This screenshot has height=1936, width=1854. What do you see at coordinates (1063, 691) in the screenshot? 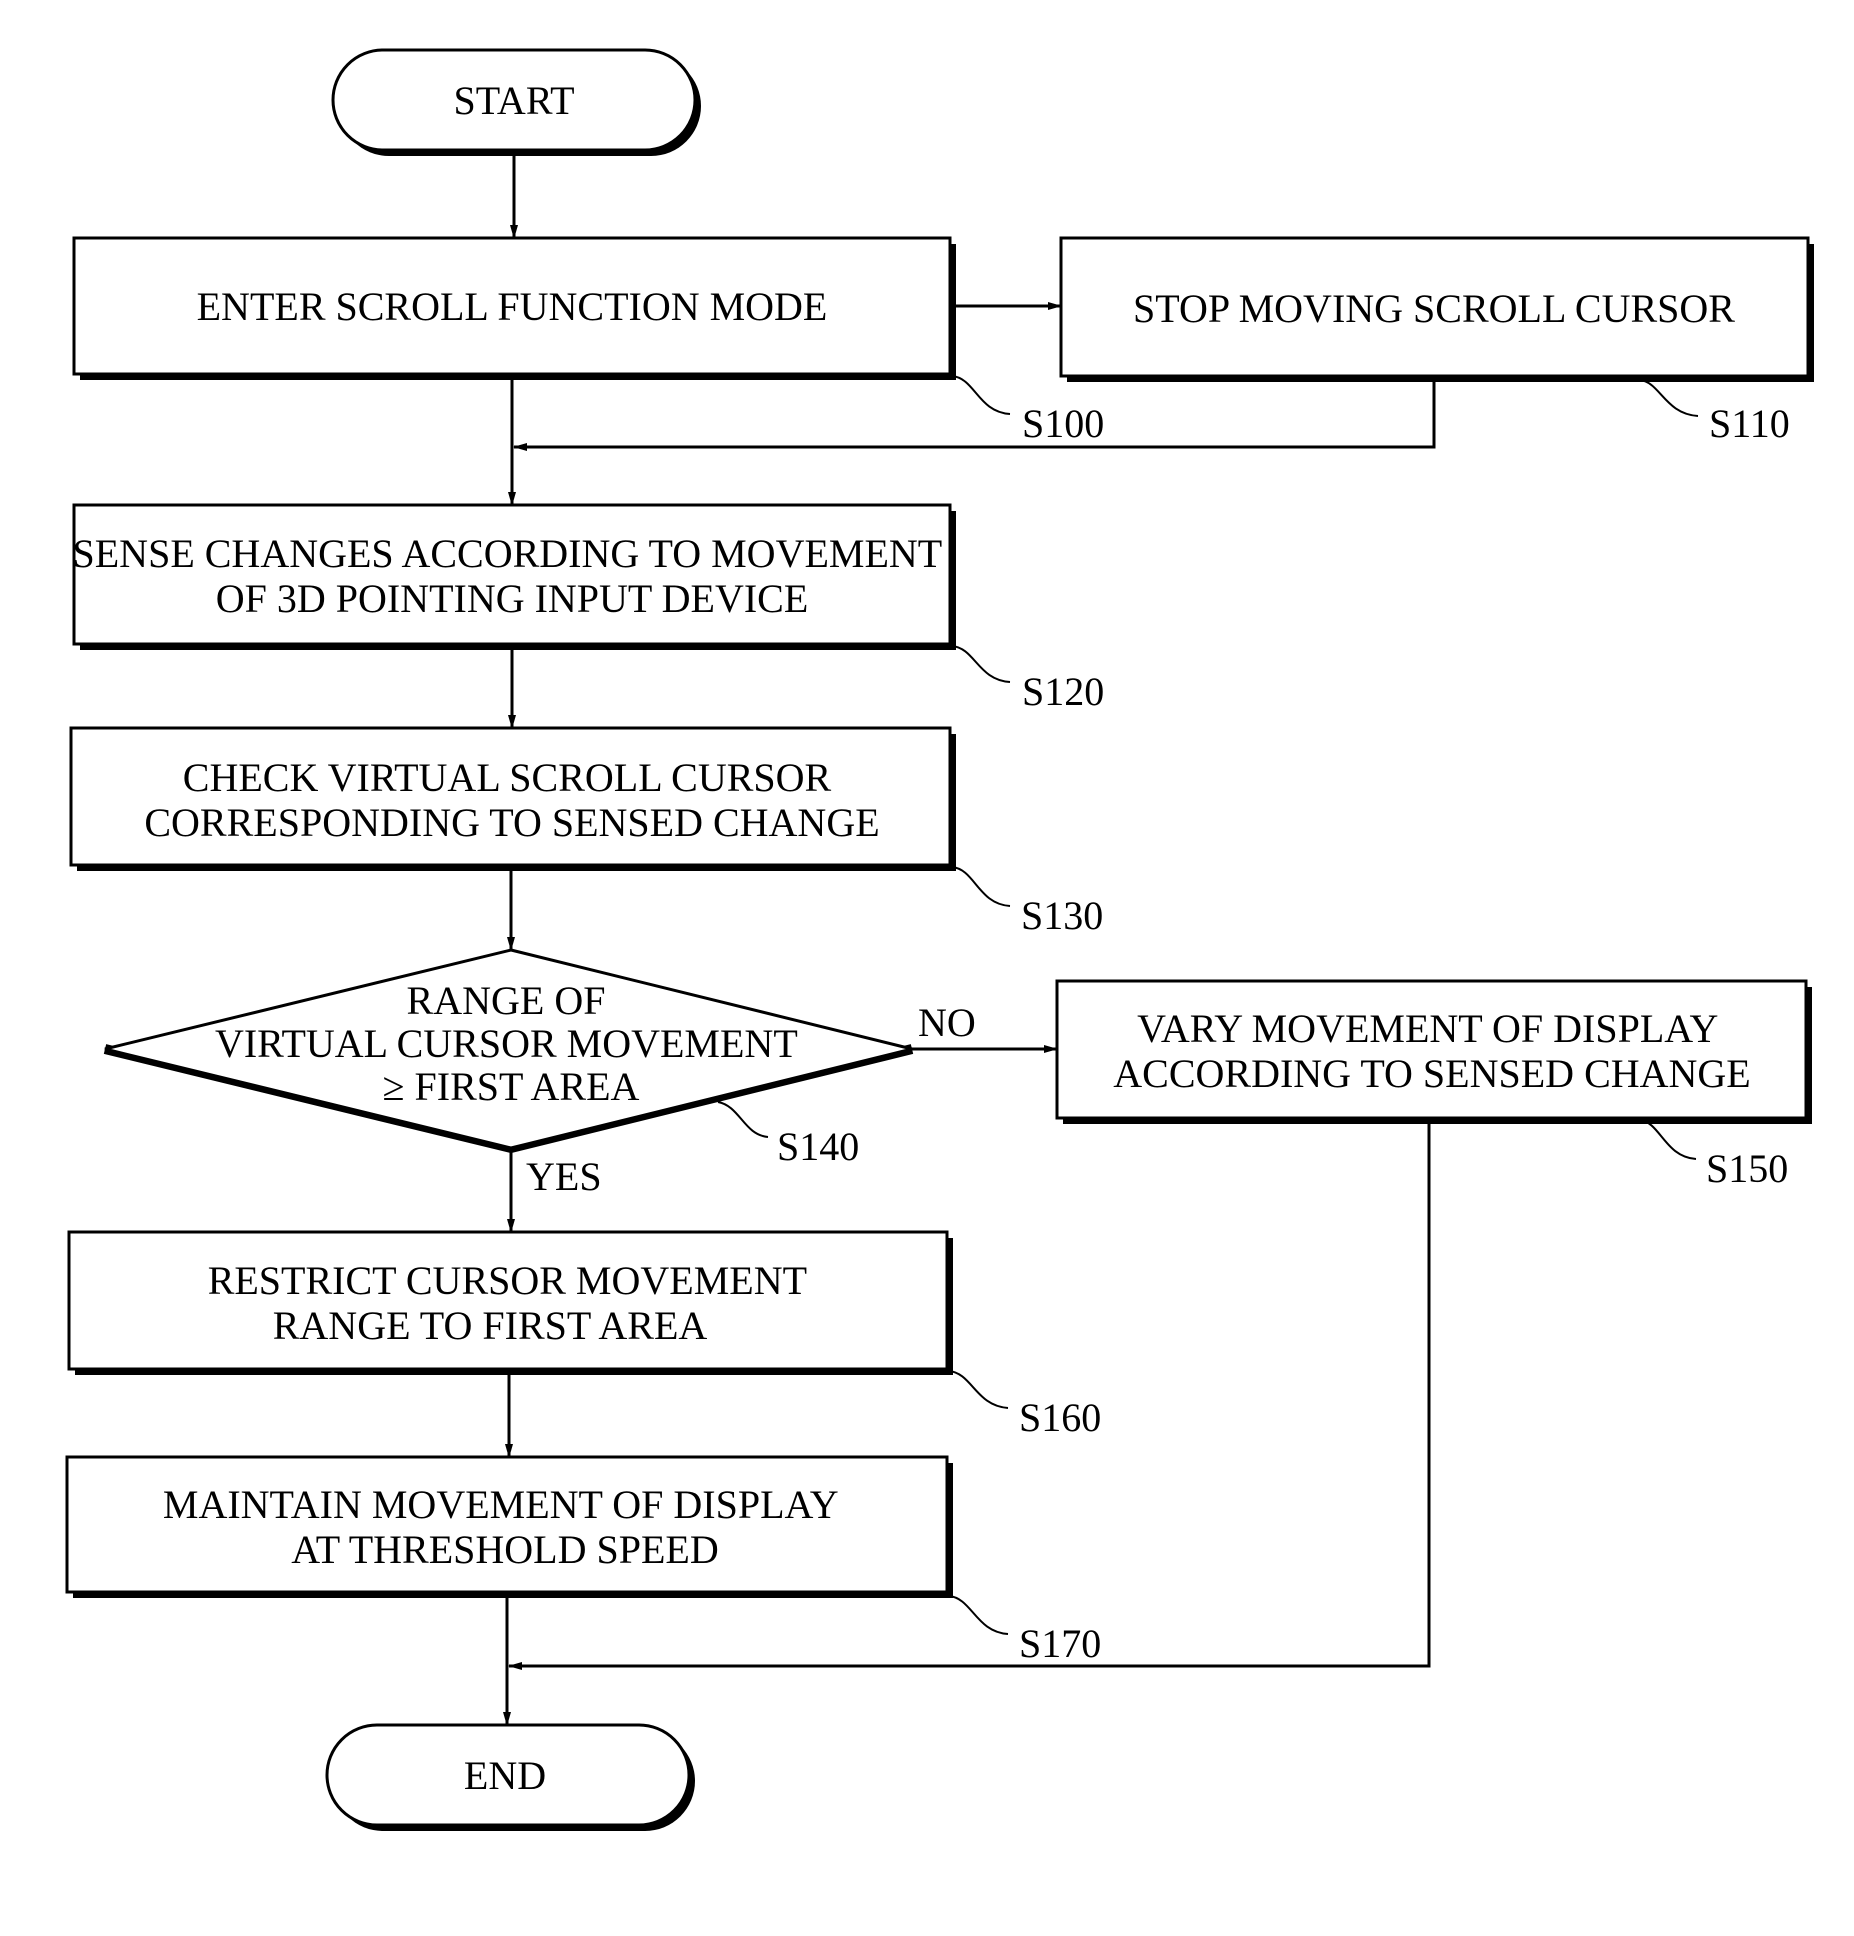
I see `tag-s120: S120` at bounding box center [1063, 691].